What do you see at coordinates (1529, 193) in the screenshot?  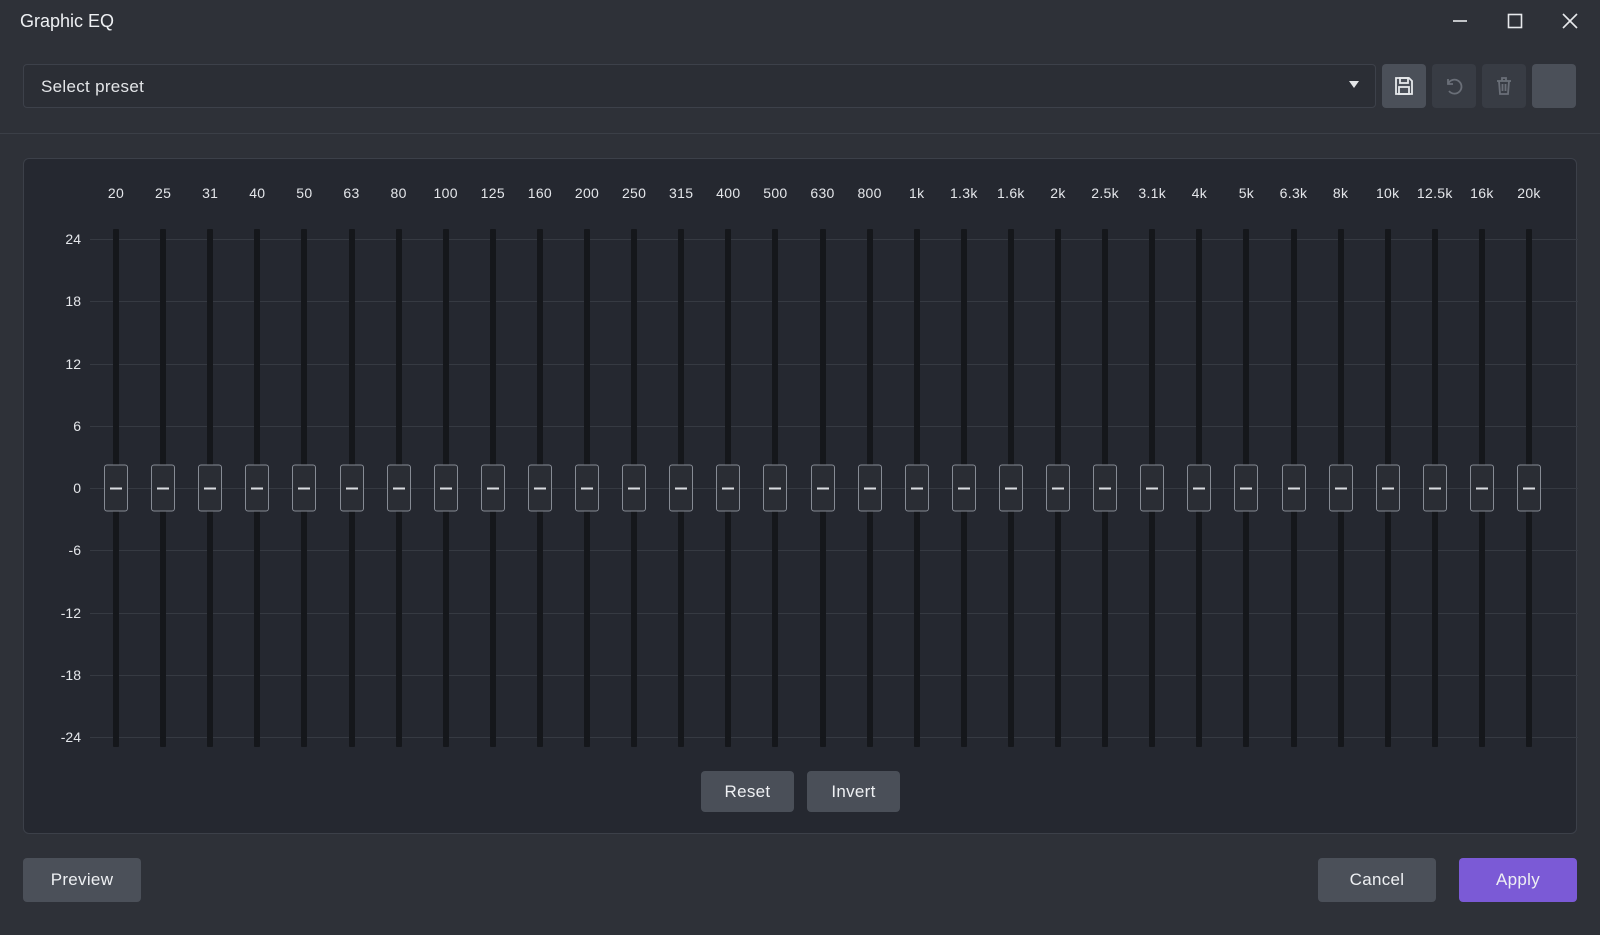 I see `band-frequency-label: 20k` at bounding box center [1529, 193].